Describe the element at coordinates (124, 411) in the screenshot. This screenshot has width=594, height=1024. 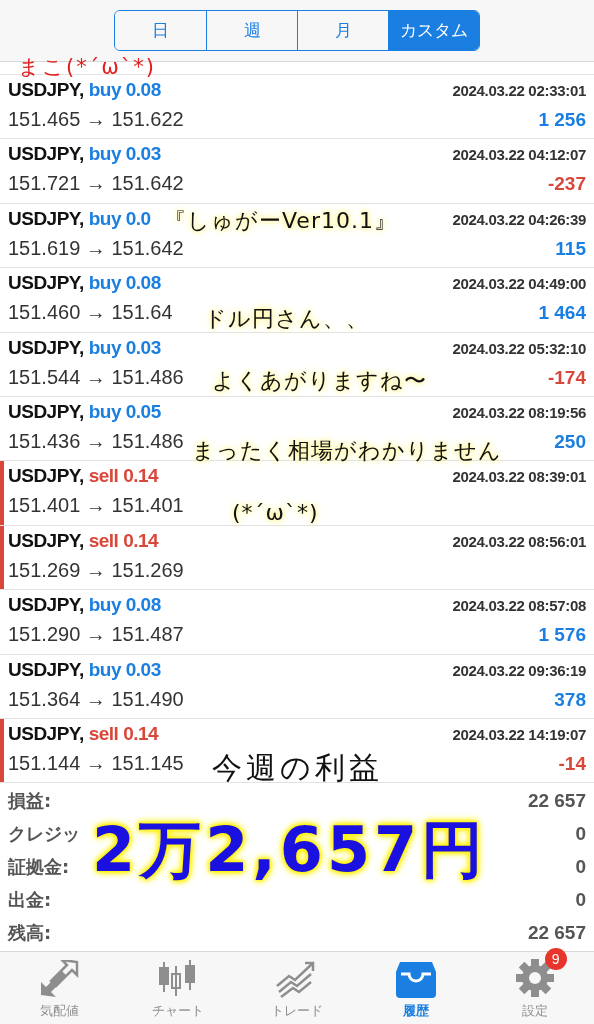
I see `order-label: buy 0.05` at that location.